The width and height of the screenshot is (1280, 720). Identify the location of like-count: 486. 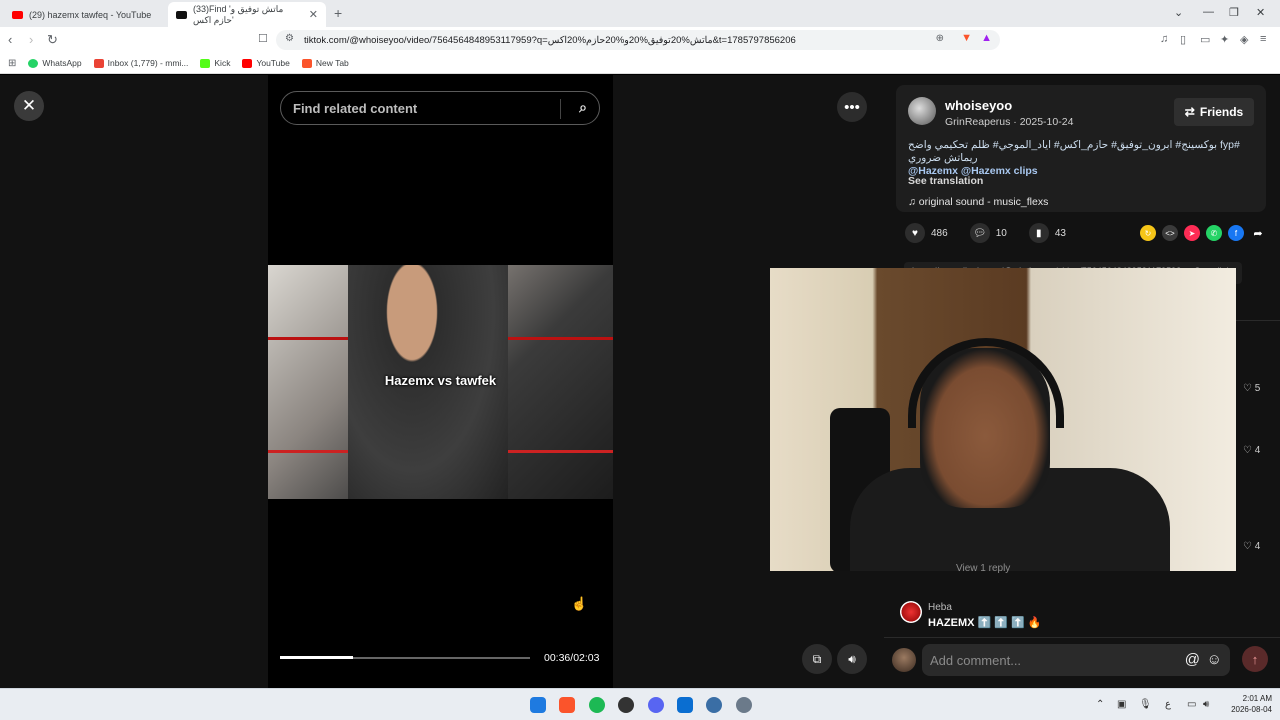
(939, 233).